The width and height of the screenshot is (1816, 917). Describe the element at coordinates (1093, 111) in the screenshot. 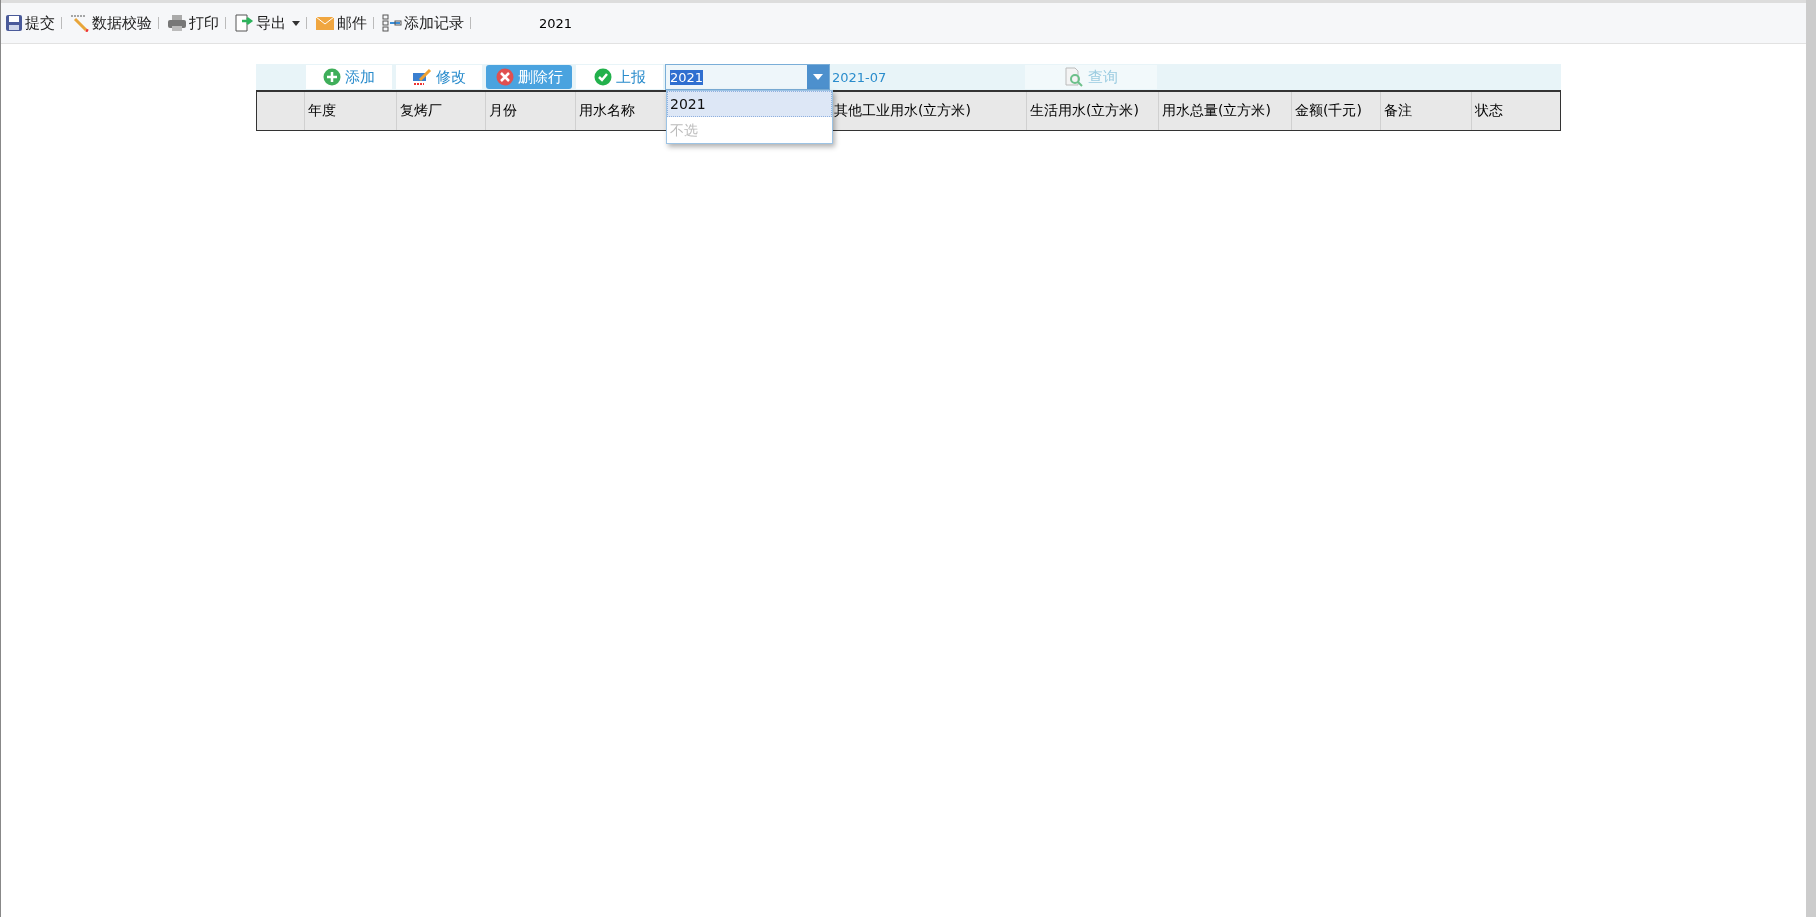

I see `column-header: 生活用水(立方米)` at that location.